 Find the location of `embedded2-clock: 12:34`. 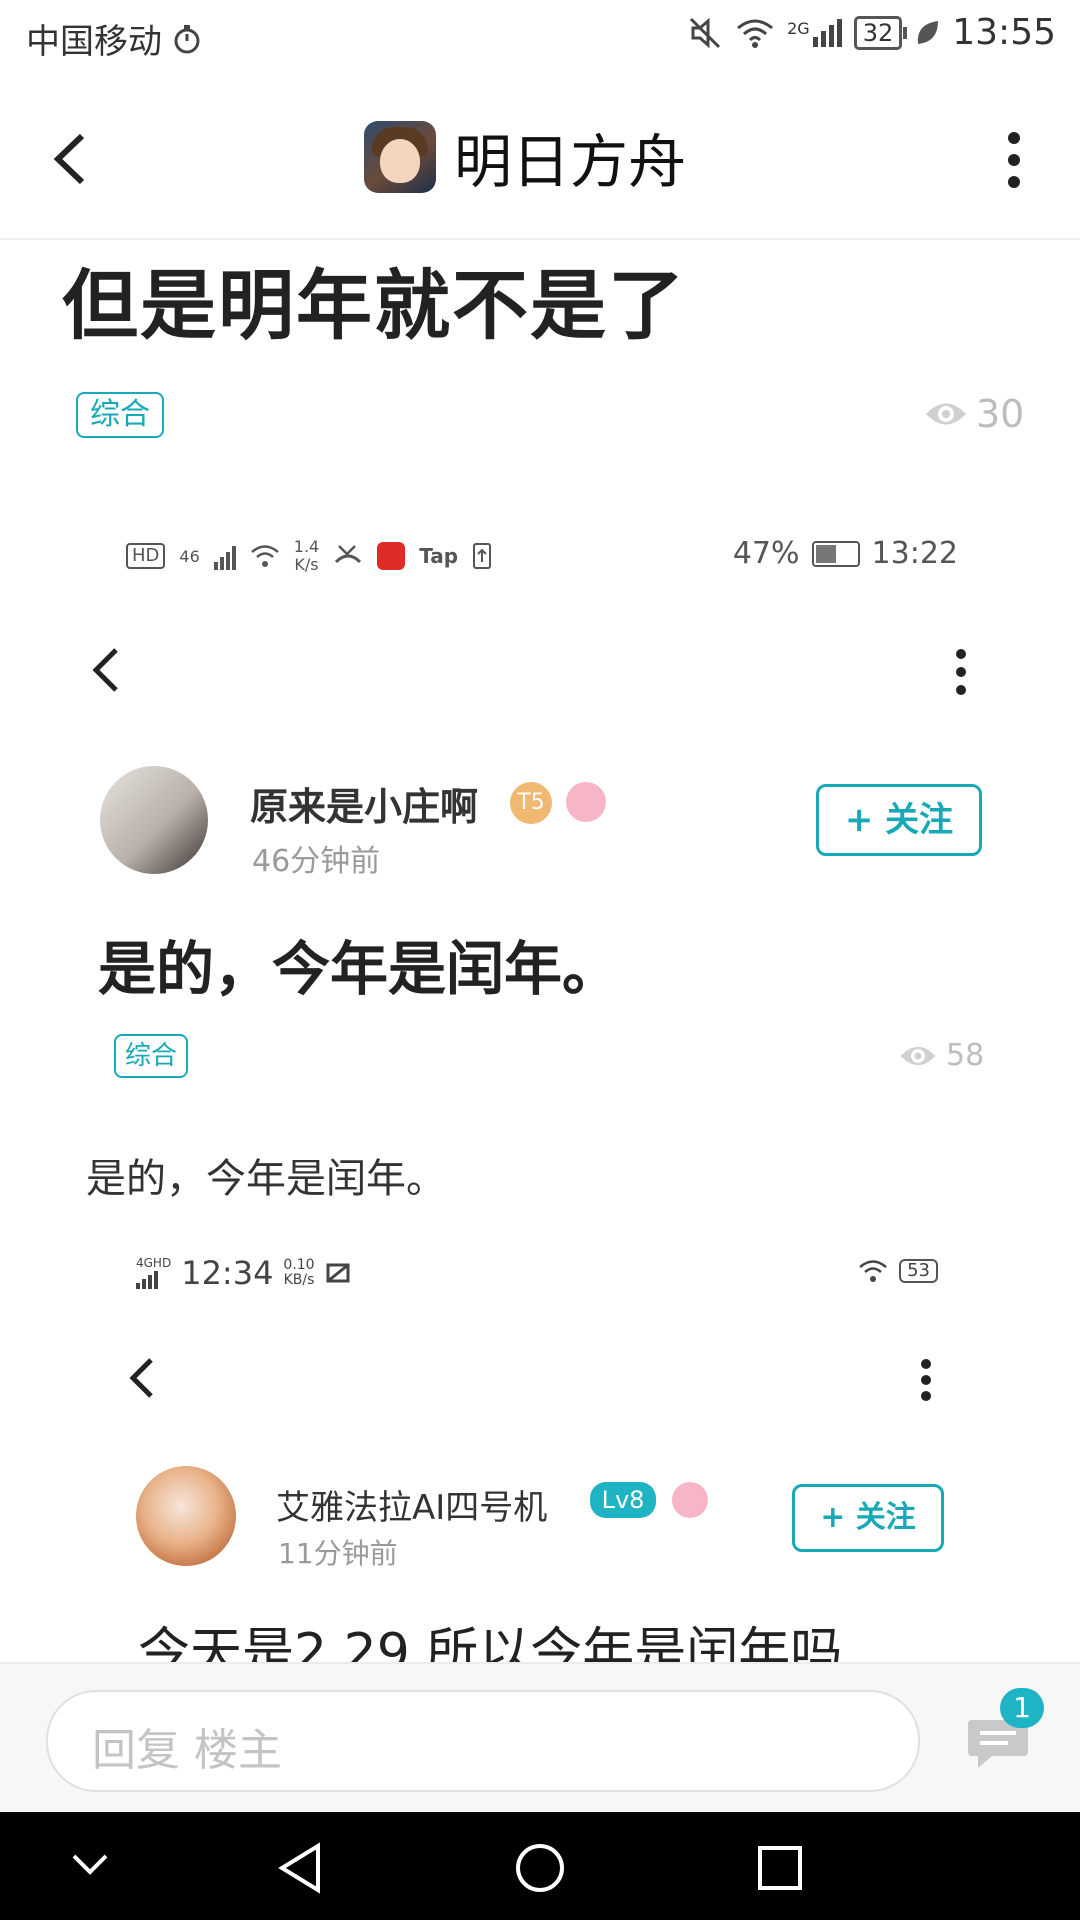

embedded2-clock: 12:34 is located at coordinates (227, 1273).